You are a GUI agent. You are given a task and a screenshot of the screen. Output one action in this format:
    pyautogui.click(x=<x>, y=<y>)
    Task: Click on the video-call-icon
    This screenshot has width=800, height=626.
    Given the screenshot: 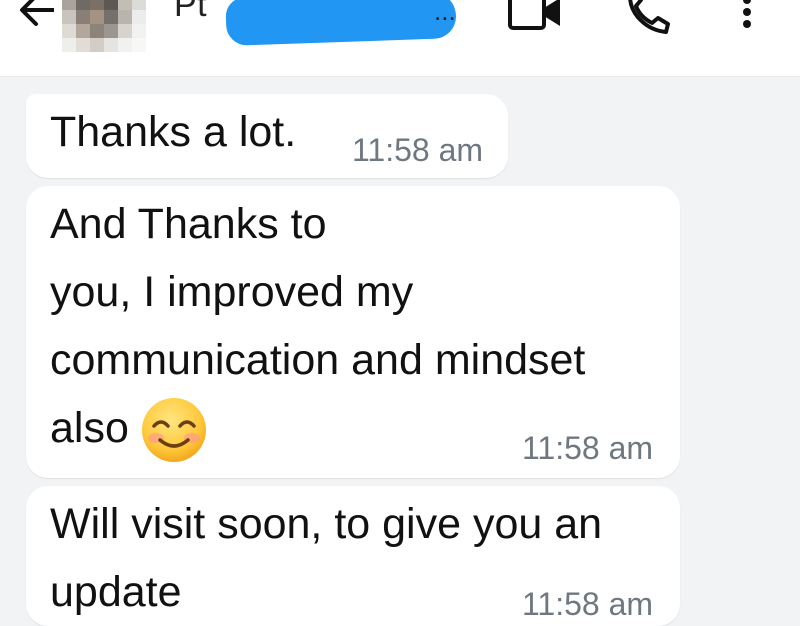 What is the action you would take?
    pyautogui.click(x=535, y=17)
    